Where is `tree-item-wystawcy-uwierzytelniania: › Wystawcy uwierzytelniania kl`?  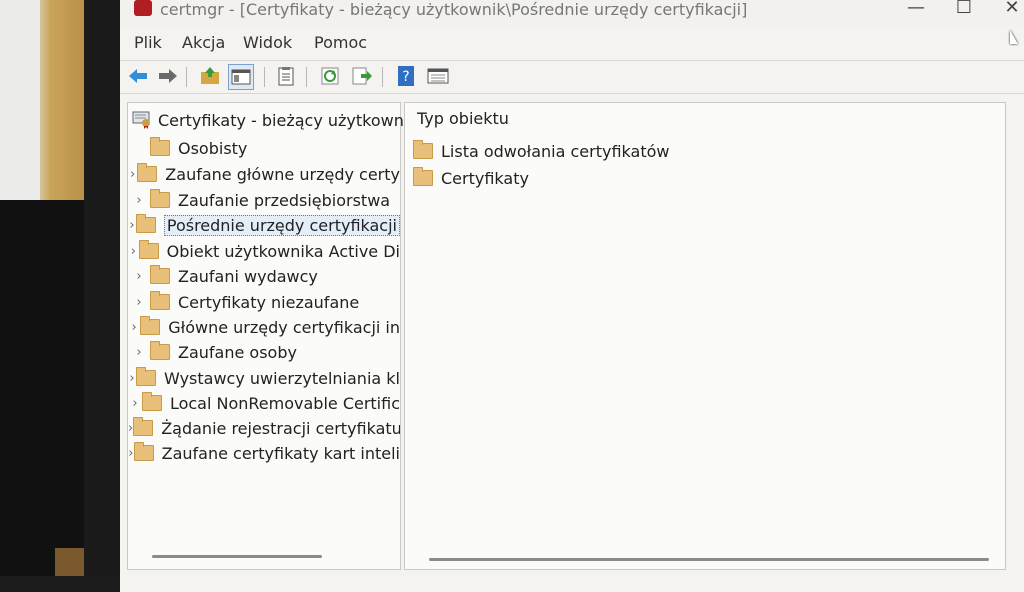 tree-item-wystawcy-uwierzytelniania: › Wystawcy uwierzytelniania kl is located at coordinates (264, 378).